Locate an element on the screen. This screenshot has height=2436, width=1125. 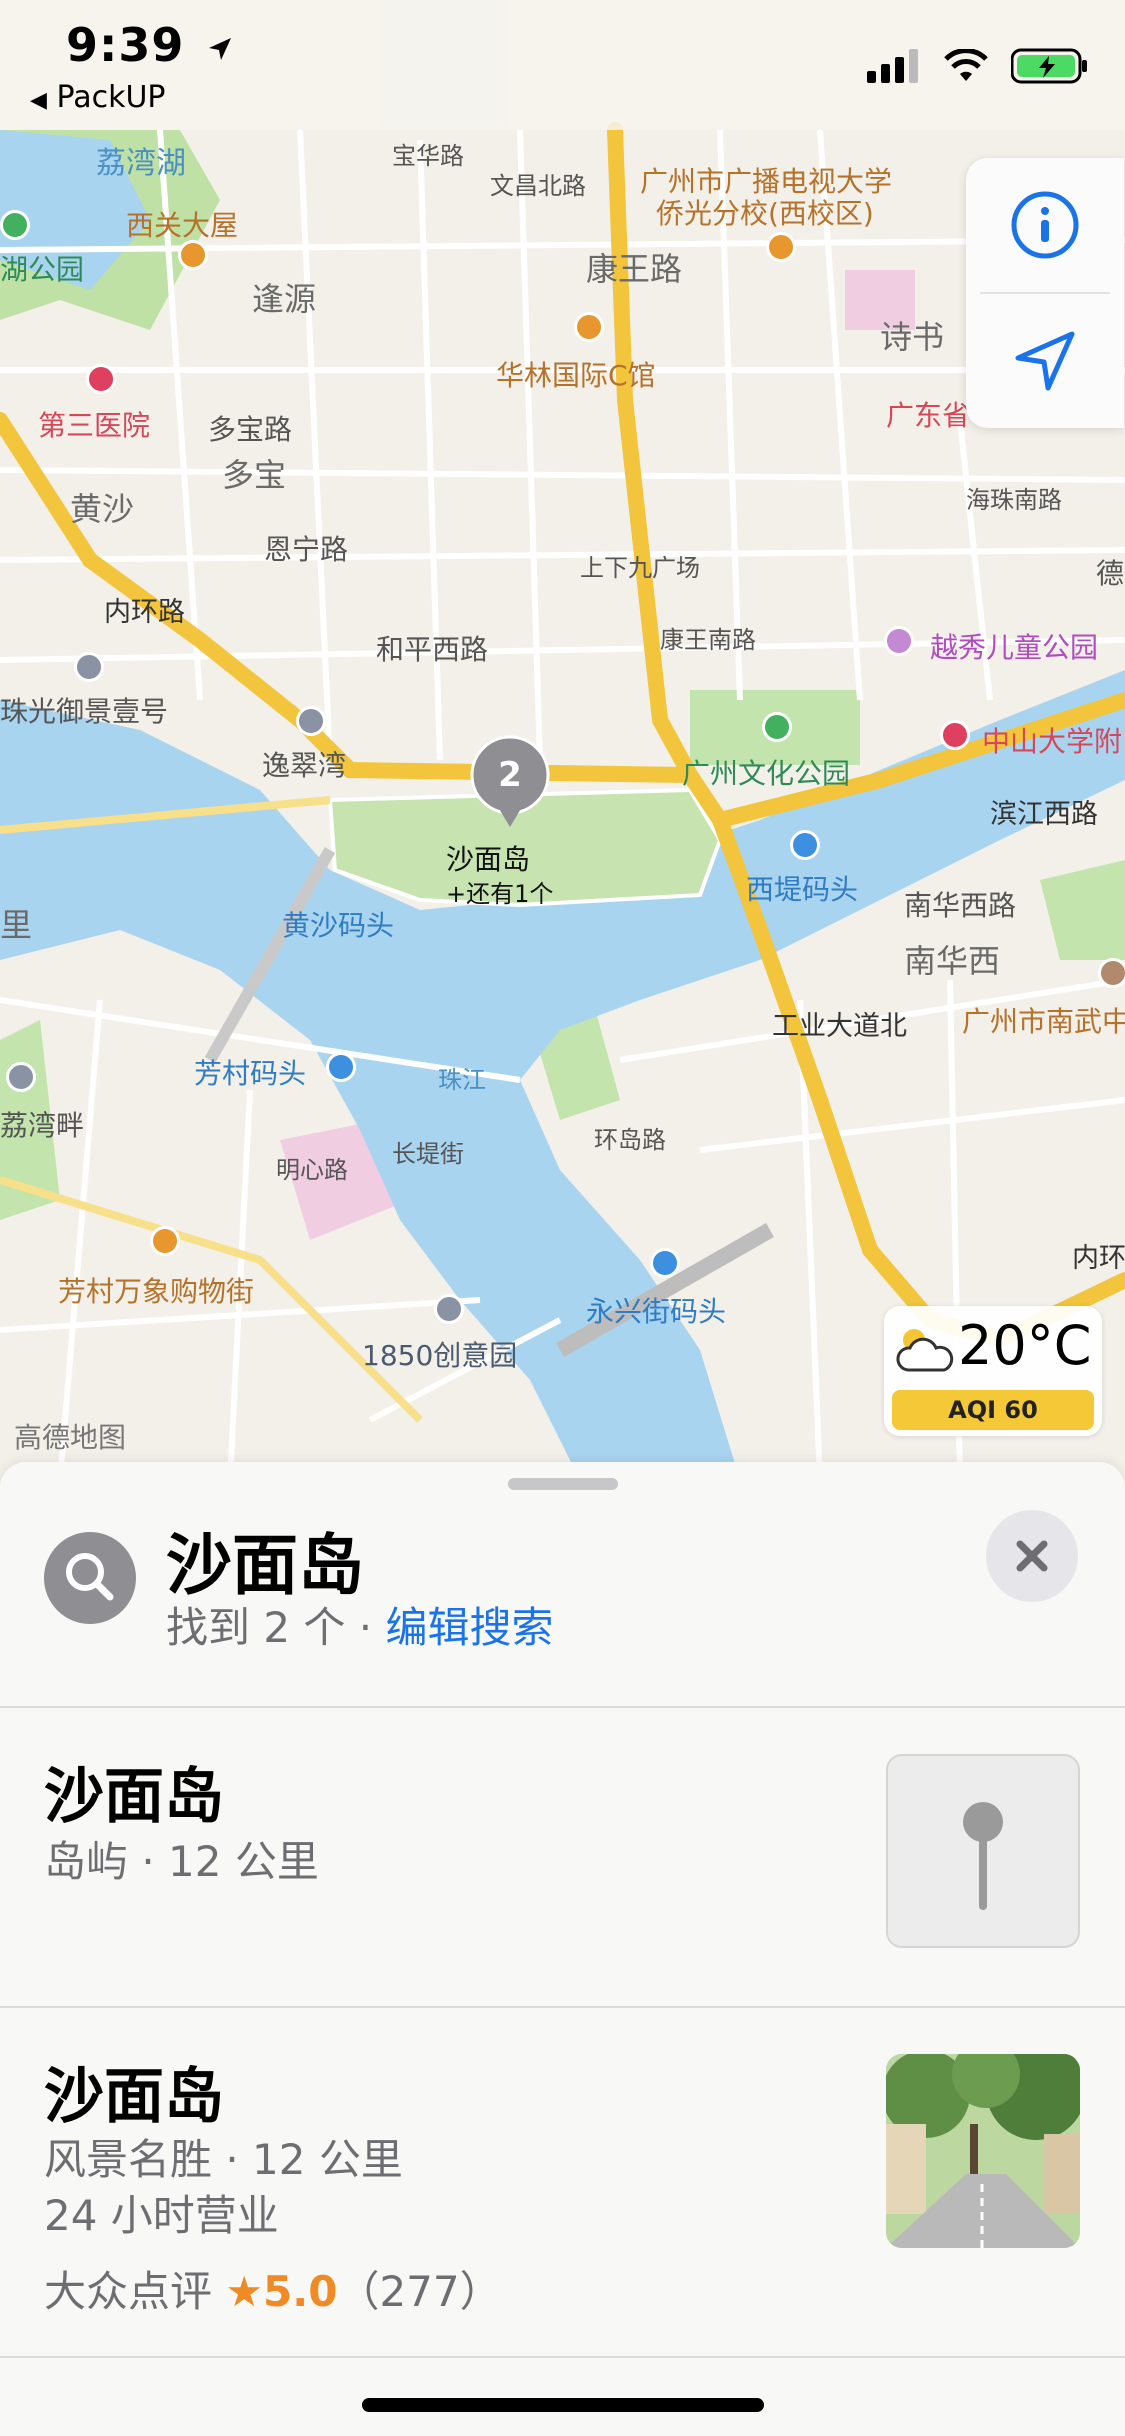
hualin-mall-marker is located at coordinates (589, 327).